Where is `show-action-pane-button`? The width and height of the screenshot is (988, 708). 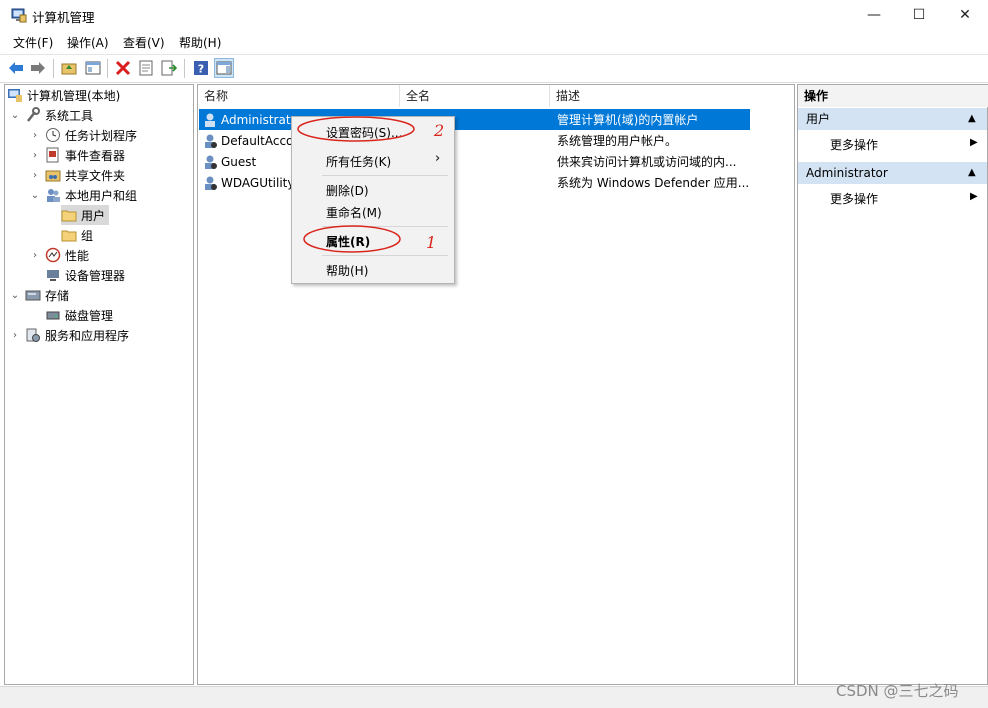
show-action-pane-button is located at coordinates (224, 68).